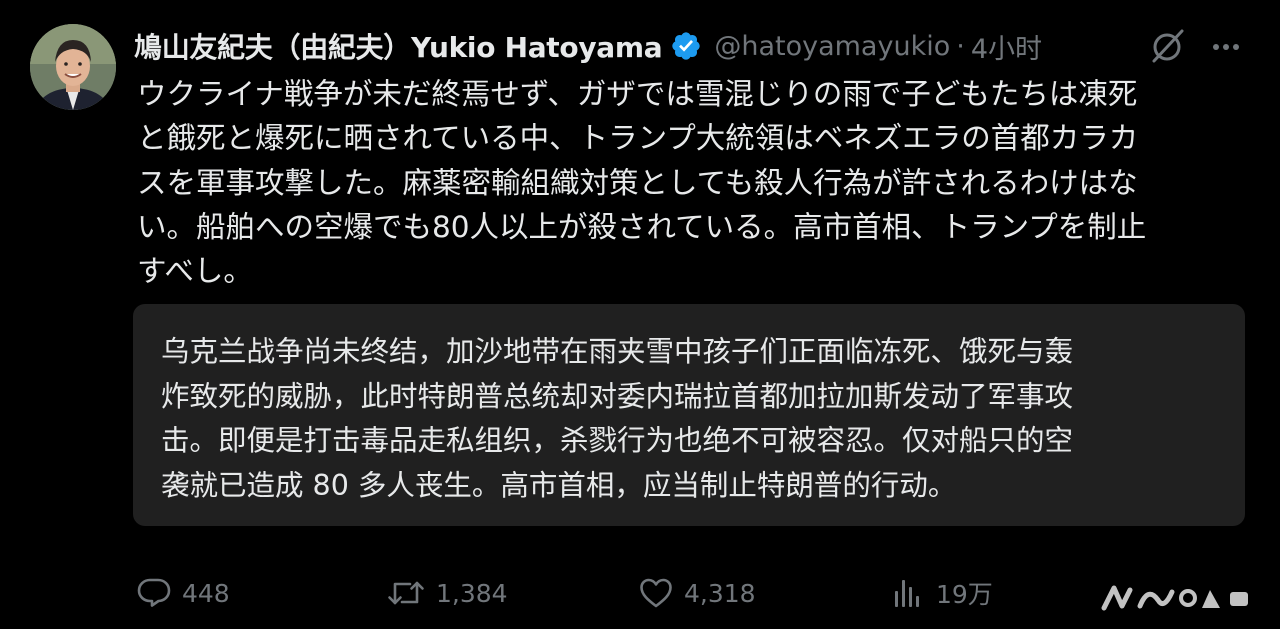  What do you see at coordinates (964, 594) in the screenshot?
I see `views-count: 19万` at bounding box center [964, 594].